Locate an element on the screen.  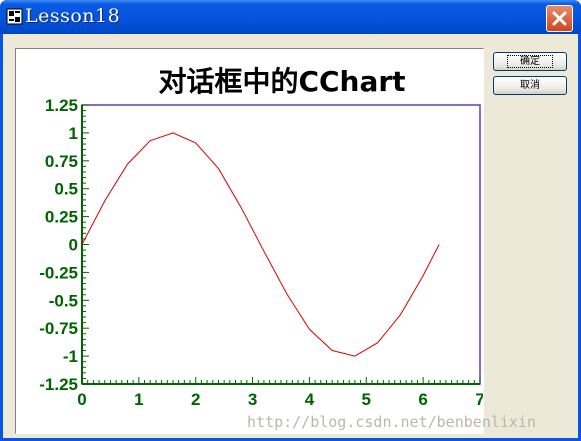
y-tick-label: 1.25 is located at coordinates (61, 105).